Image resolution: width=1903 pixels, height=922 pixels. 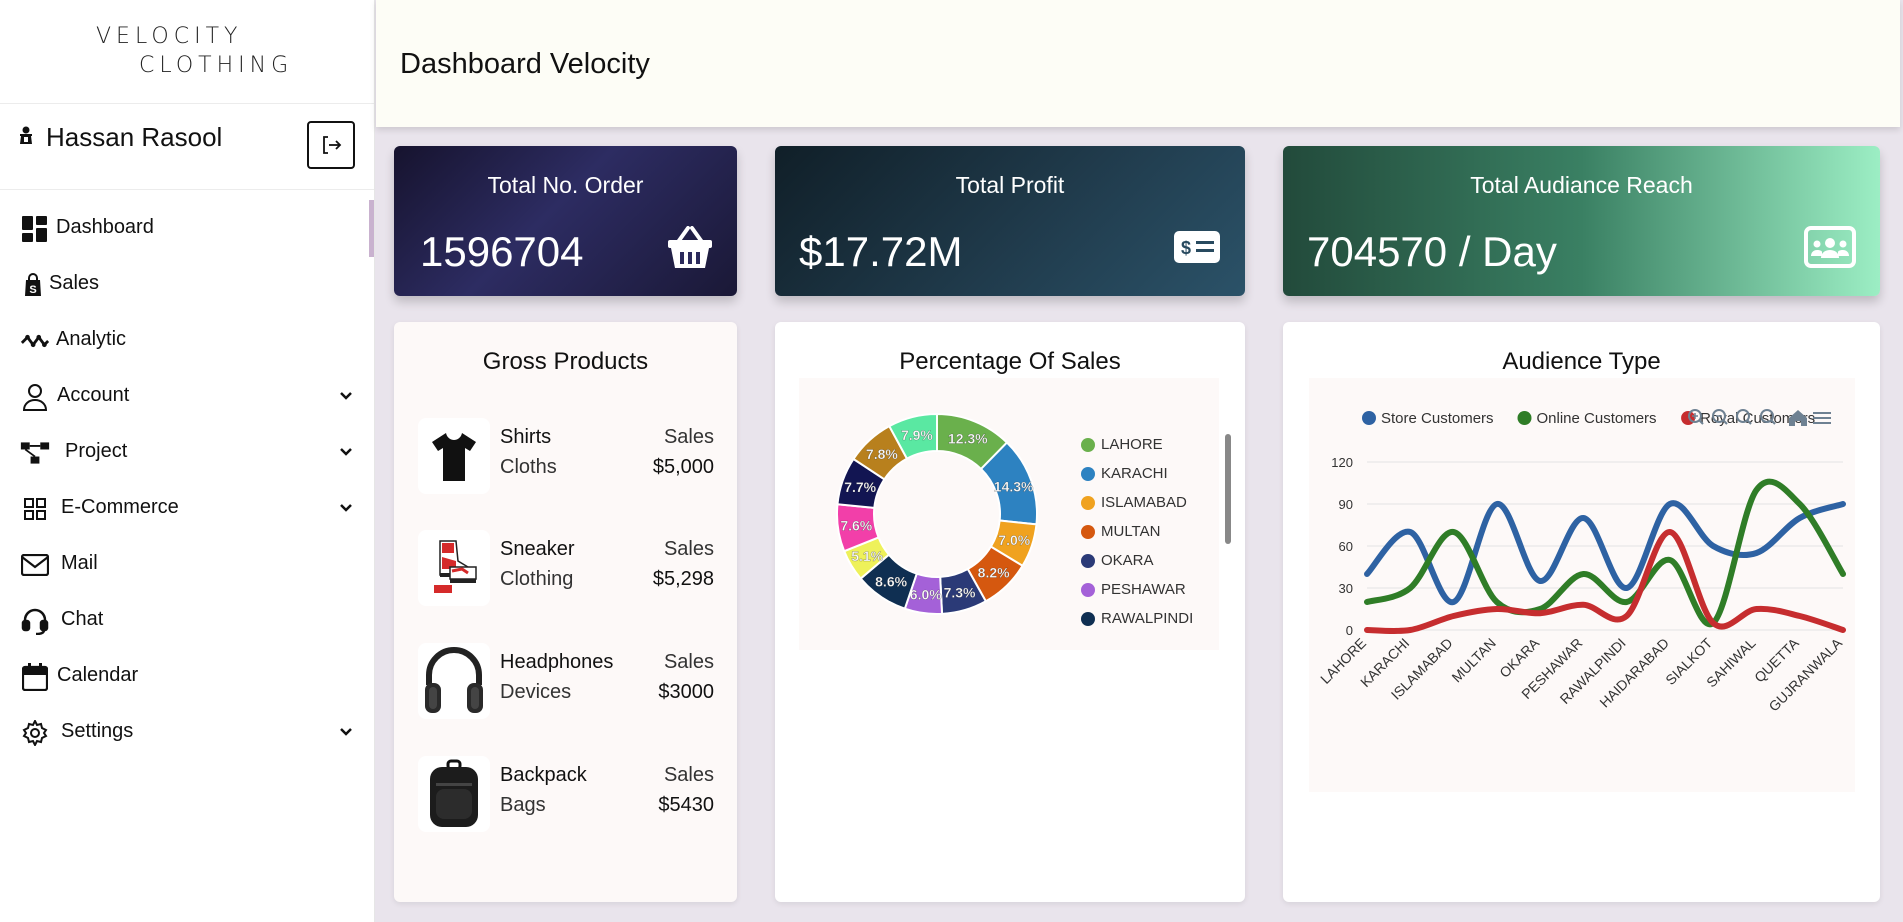 I want to click on product-sales-value: $3000, so click(x=686, y=692).